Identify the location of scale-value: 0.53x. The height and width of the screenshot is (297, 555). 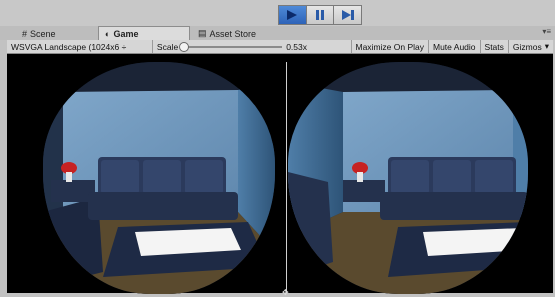
(296, 46).